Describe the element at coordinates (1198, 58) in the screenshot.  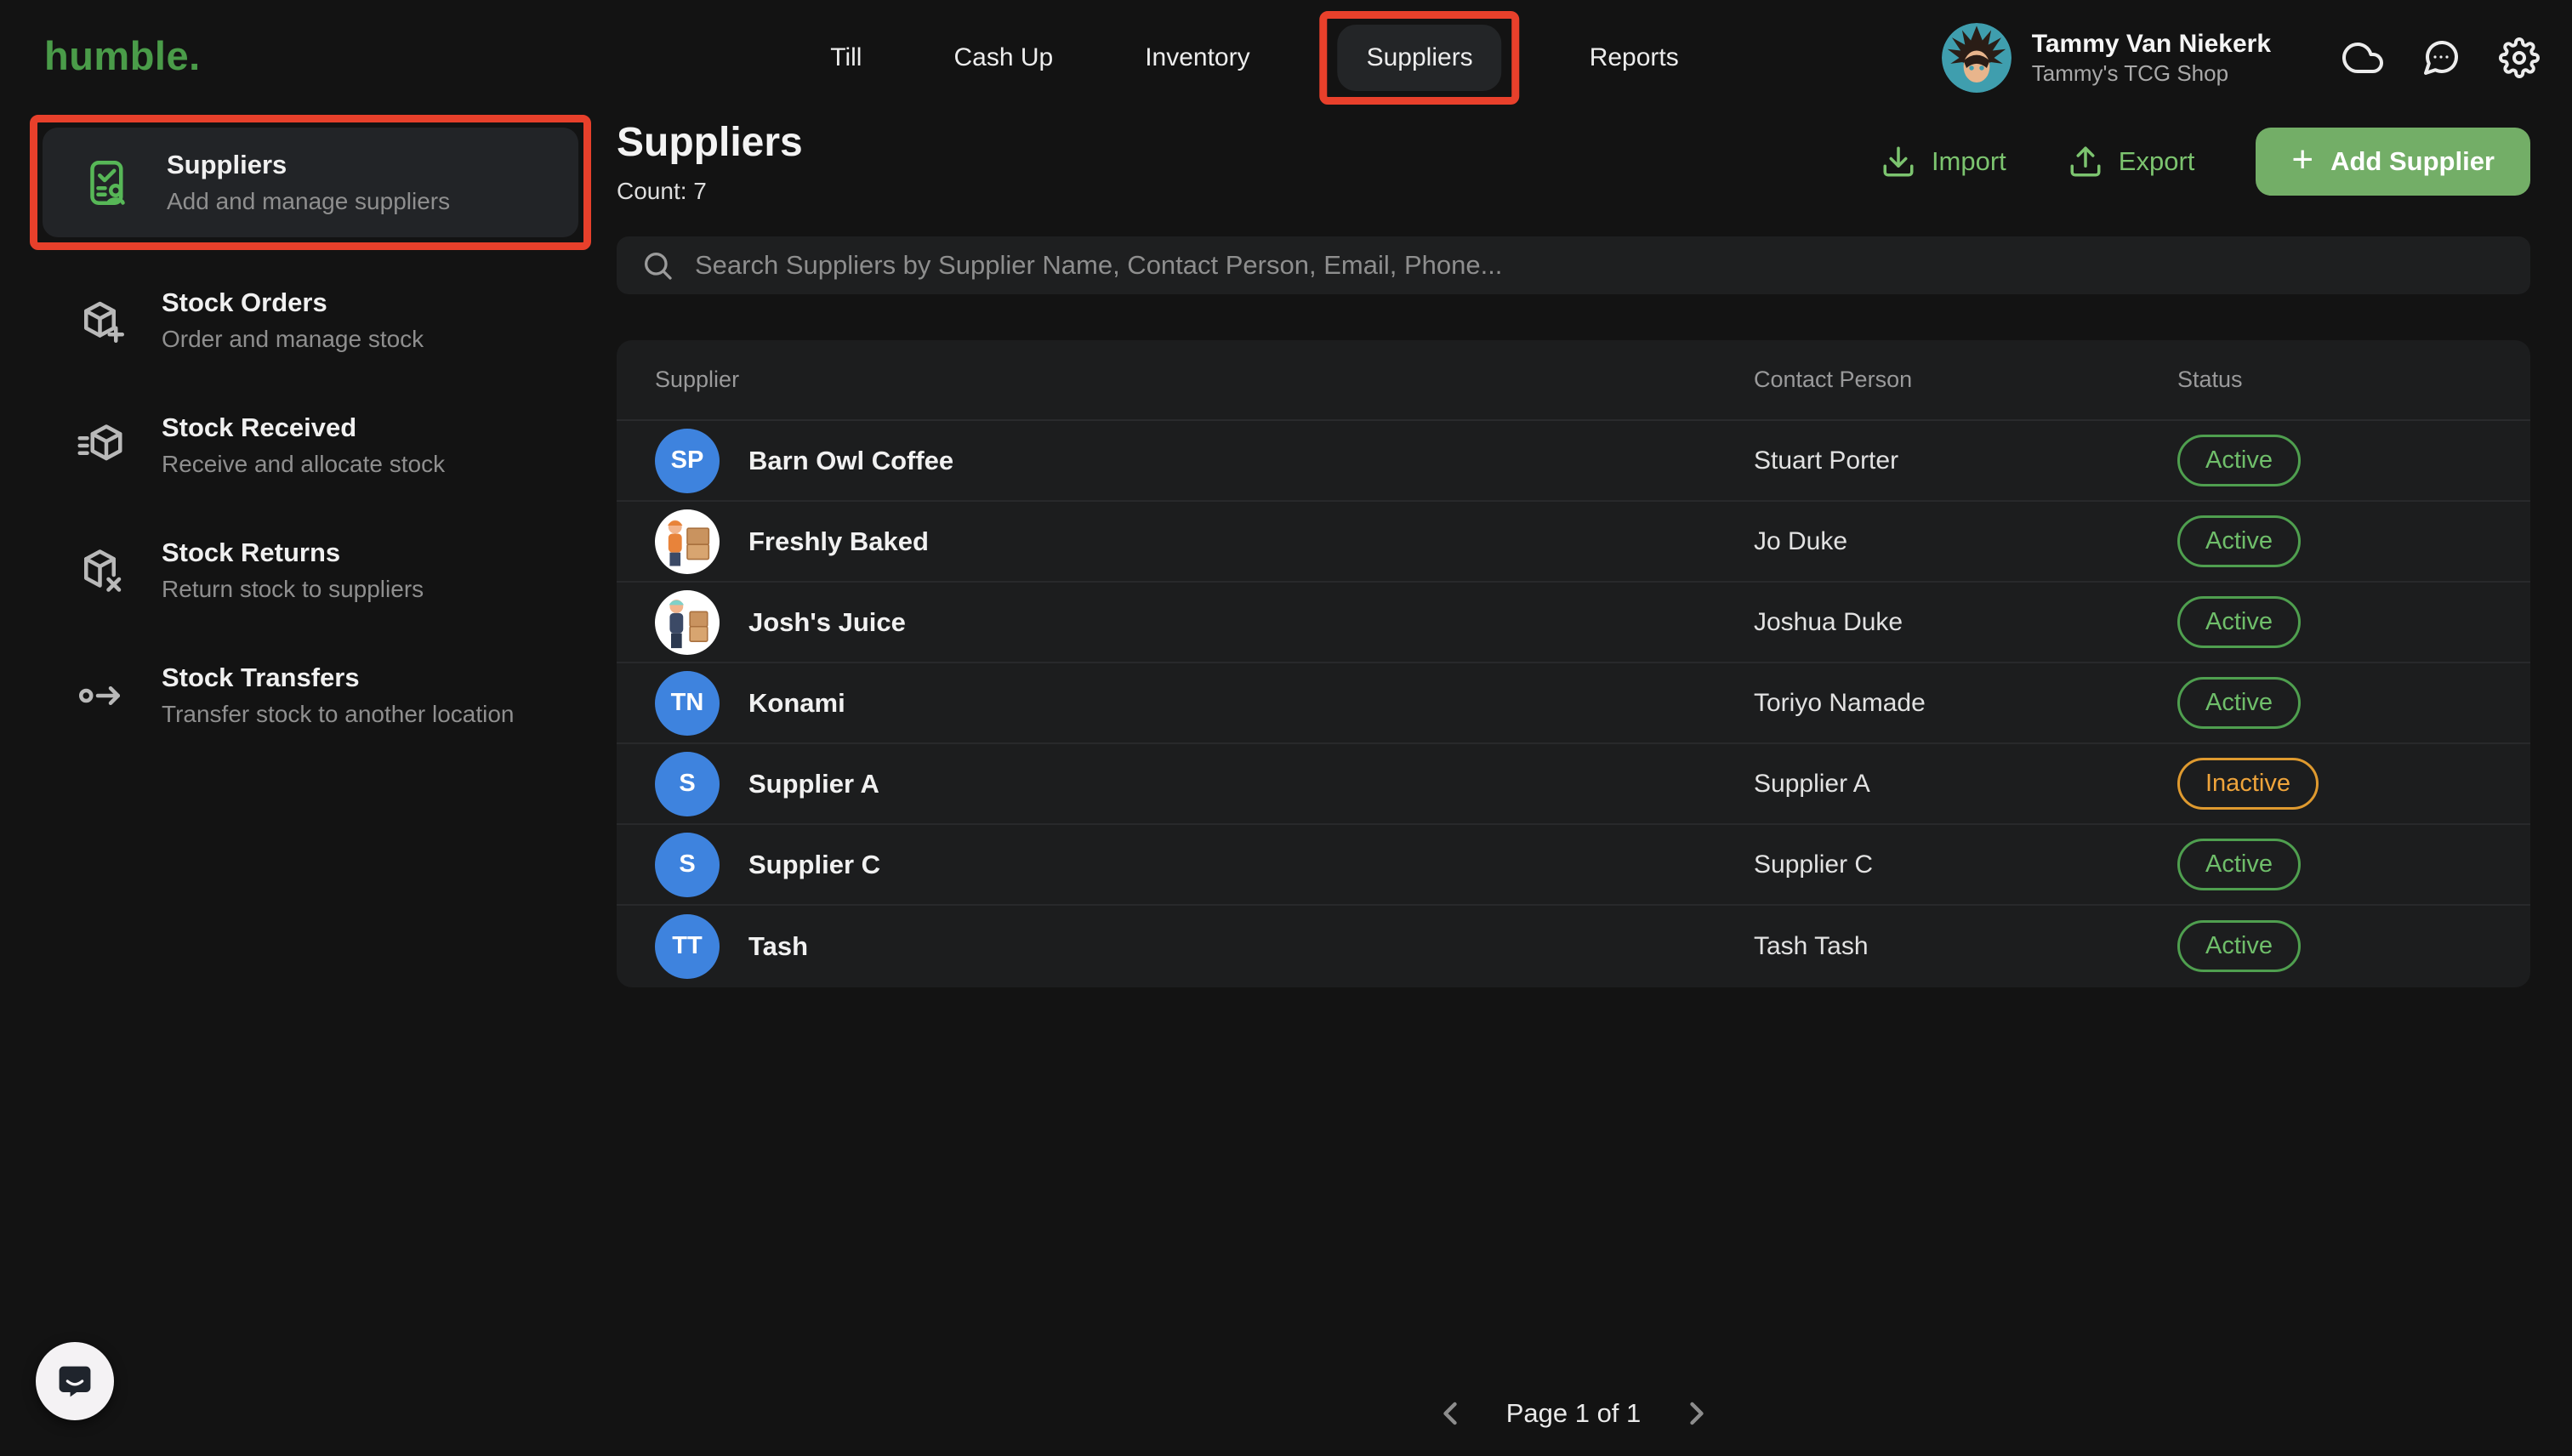
I see `nav-item-inventory: Inventory` at that location.